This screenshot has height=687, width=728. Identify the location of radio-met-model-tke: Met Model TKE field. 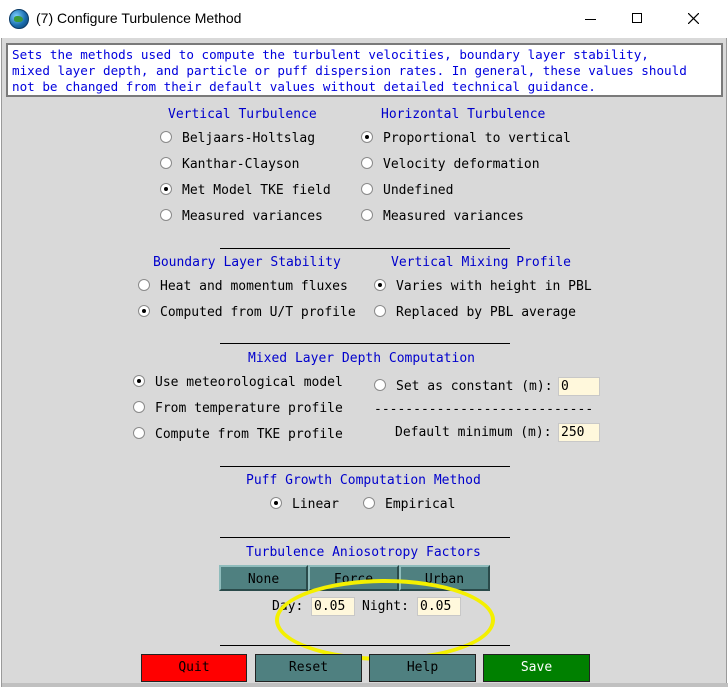
(245, 191).